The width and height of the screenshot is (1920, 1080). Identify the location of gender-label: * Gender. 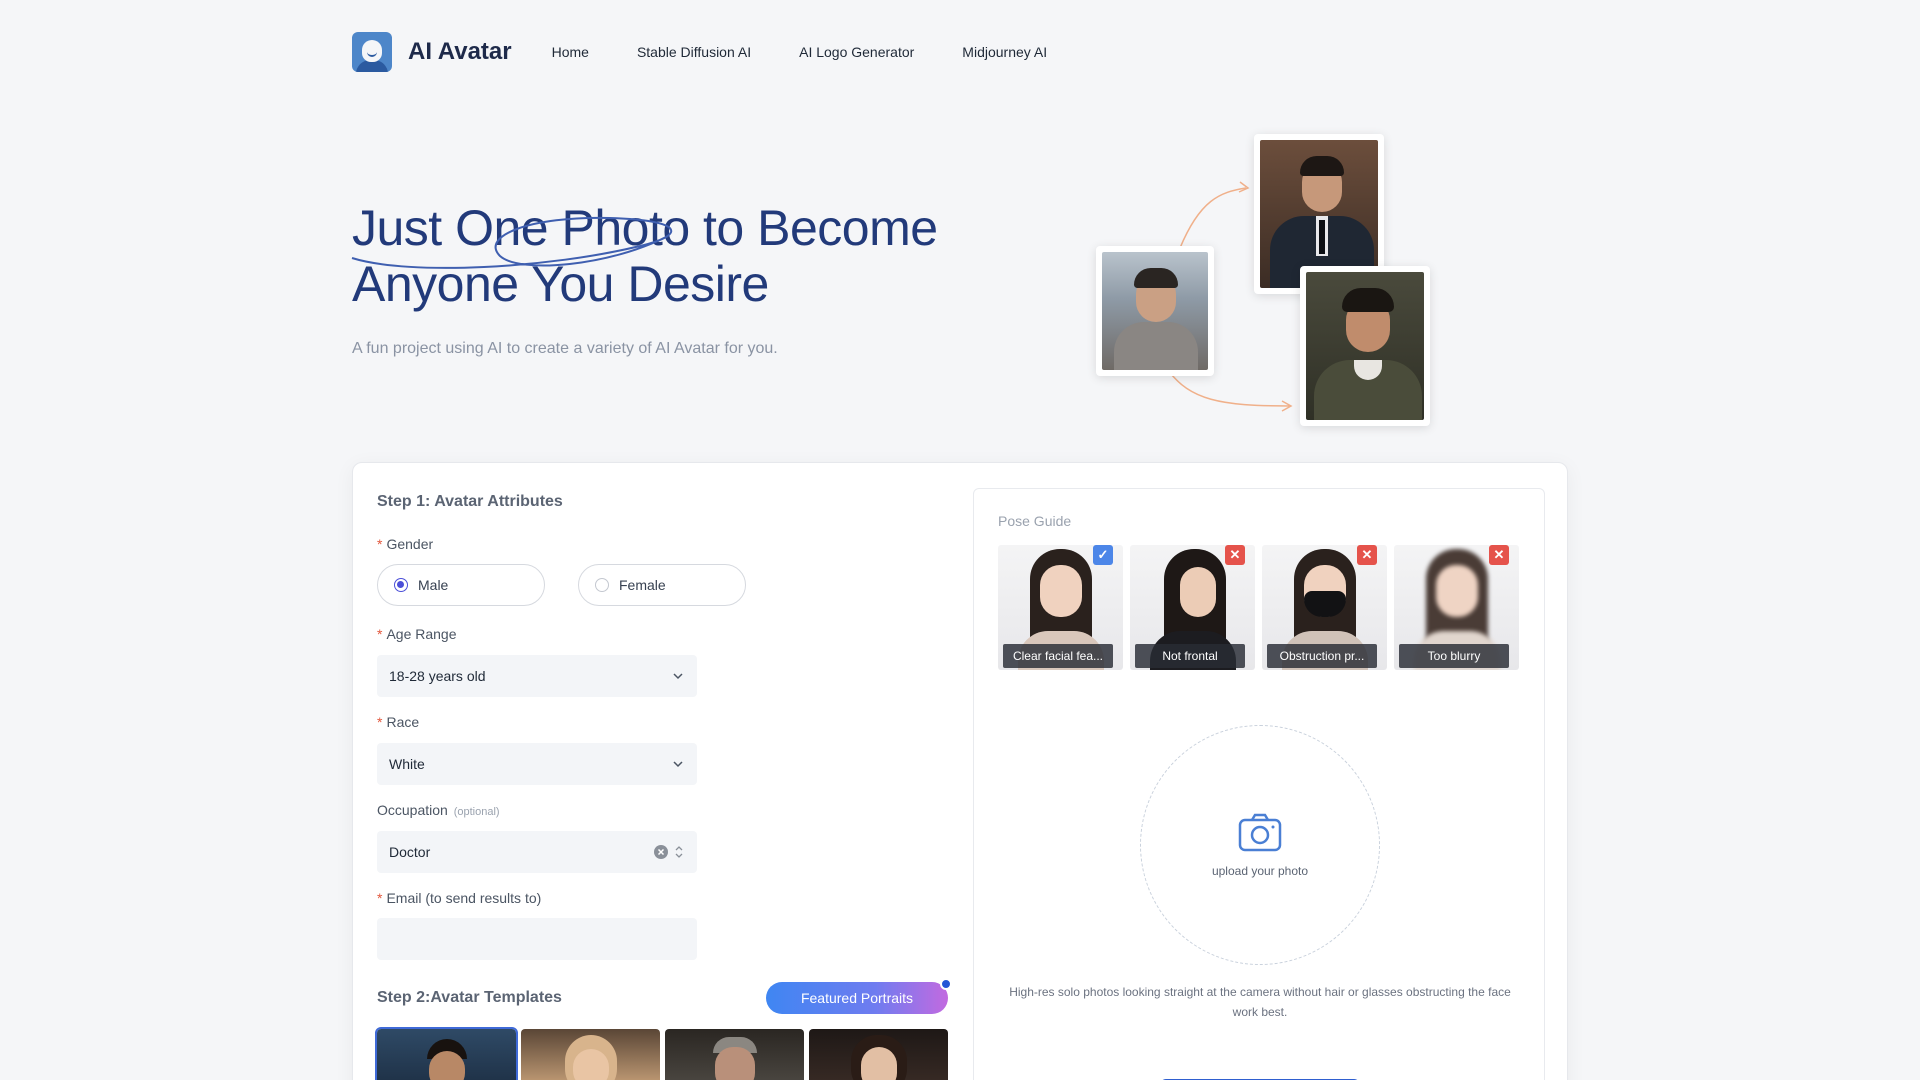
(405, 544).